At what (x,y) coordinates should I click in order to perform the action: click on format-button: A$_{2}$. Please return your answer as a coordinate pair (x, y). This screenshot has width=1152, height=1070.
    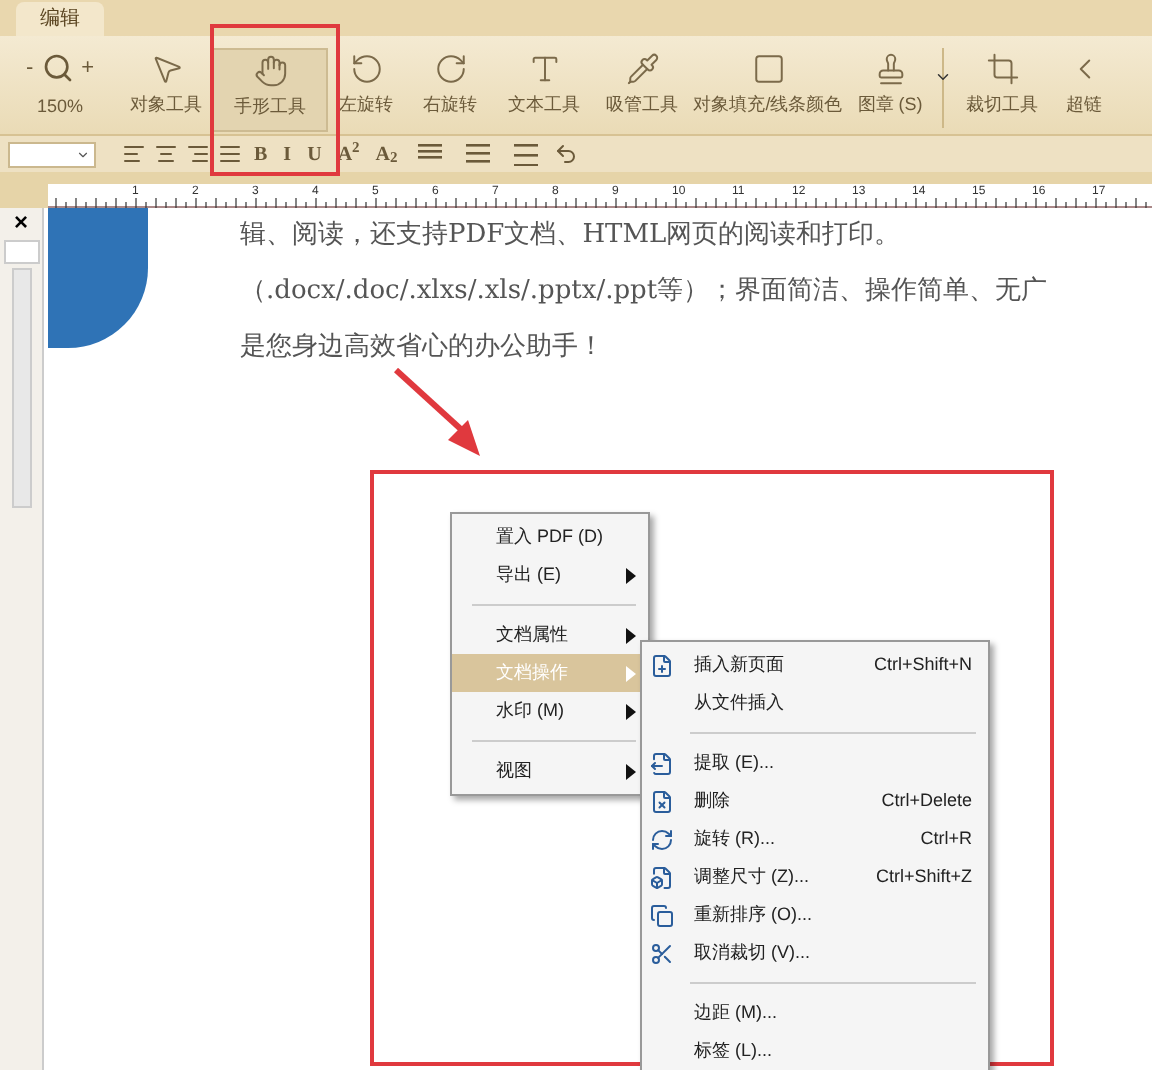
    Looking at the image, I should click on (386, 154).